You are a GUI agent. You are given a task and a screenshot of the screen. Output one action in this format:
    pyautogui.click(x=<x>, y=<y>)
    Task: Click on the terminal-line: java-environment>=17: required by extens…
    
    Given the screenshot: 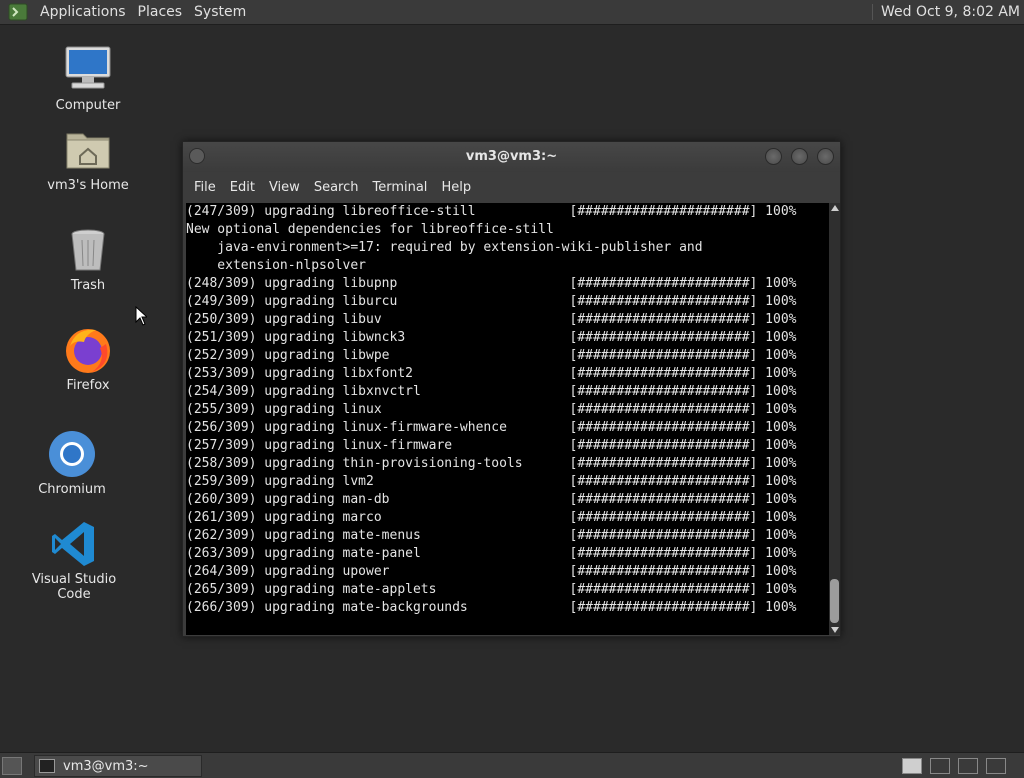 What is the action you would take?
    pyautogui.click(x=444, y=247)
    